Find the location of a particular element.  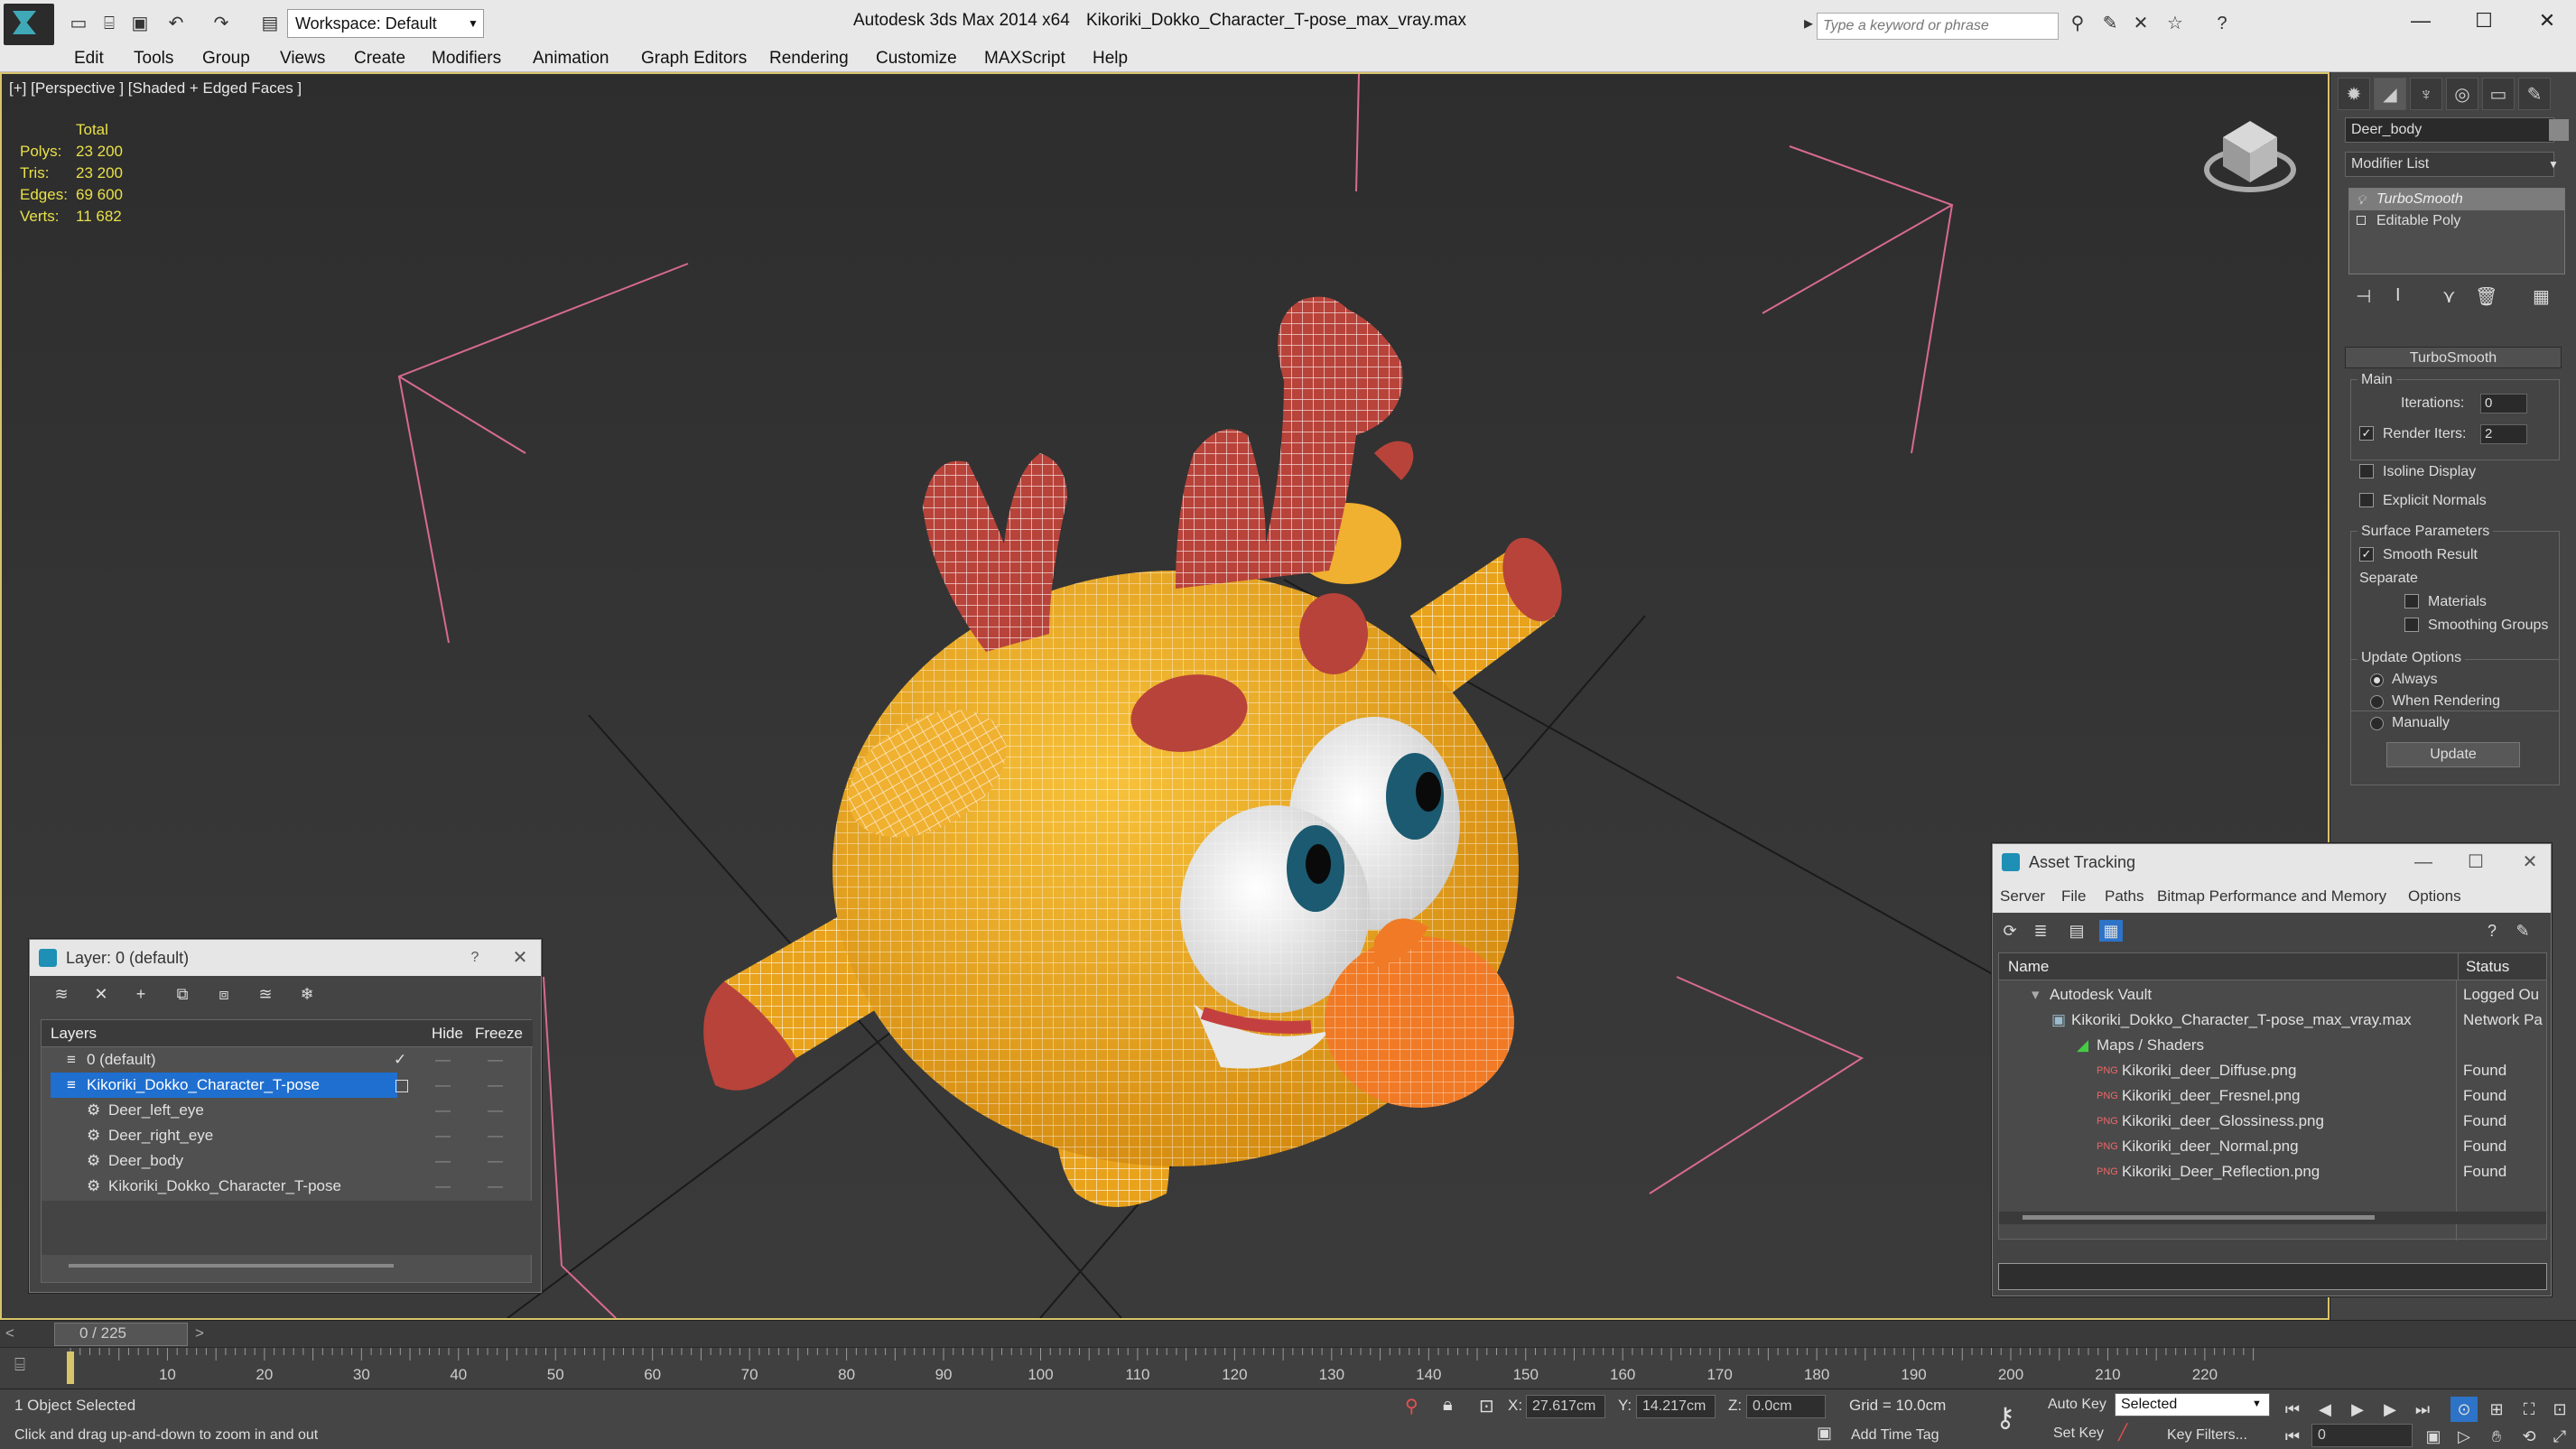

pan-icon: ✋︎ is located at coordinates (2496, 1436).